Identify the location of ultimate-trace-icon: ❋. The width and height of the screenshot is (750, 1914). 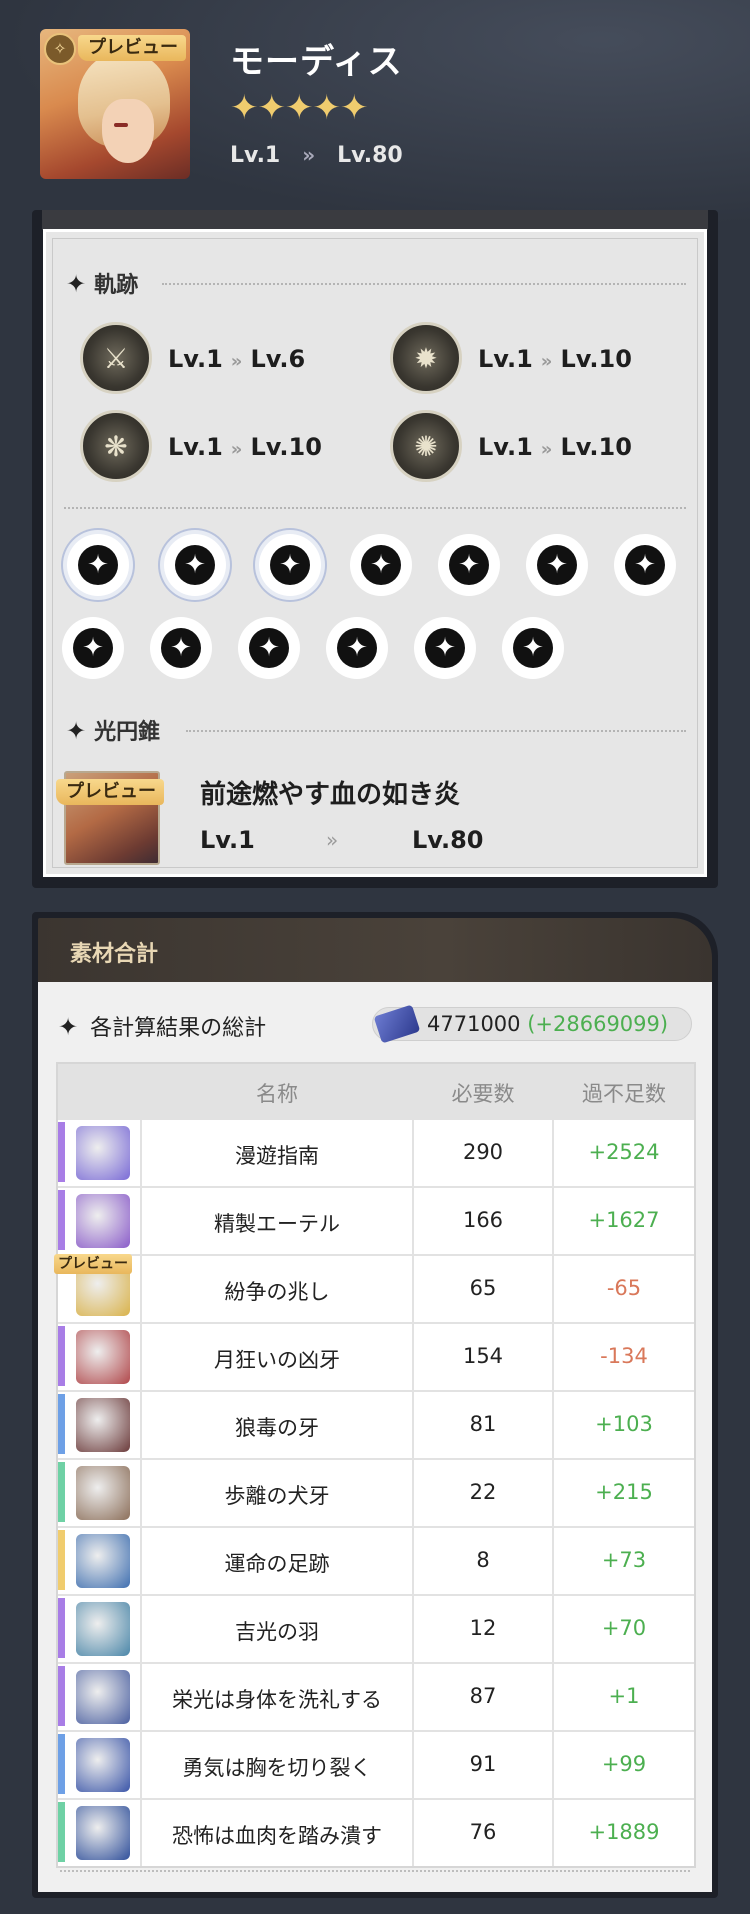
(116, 446).